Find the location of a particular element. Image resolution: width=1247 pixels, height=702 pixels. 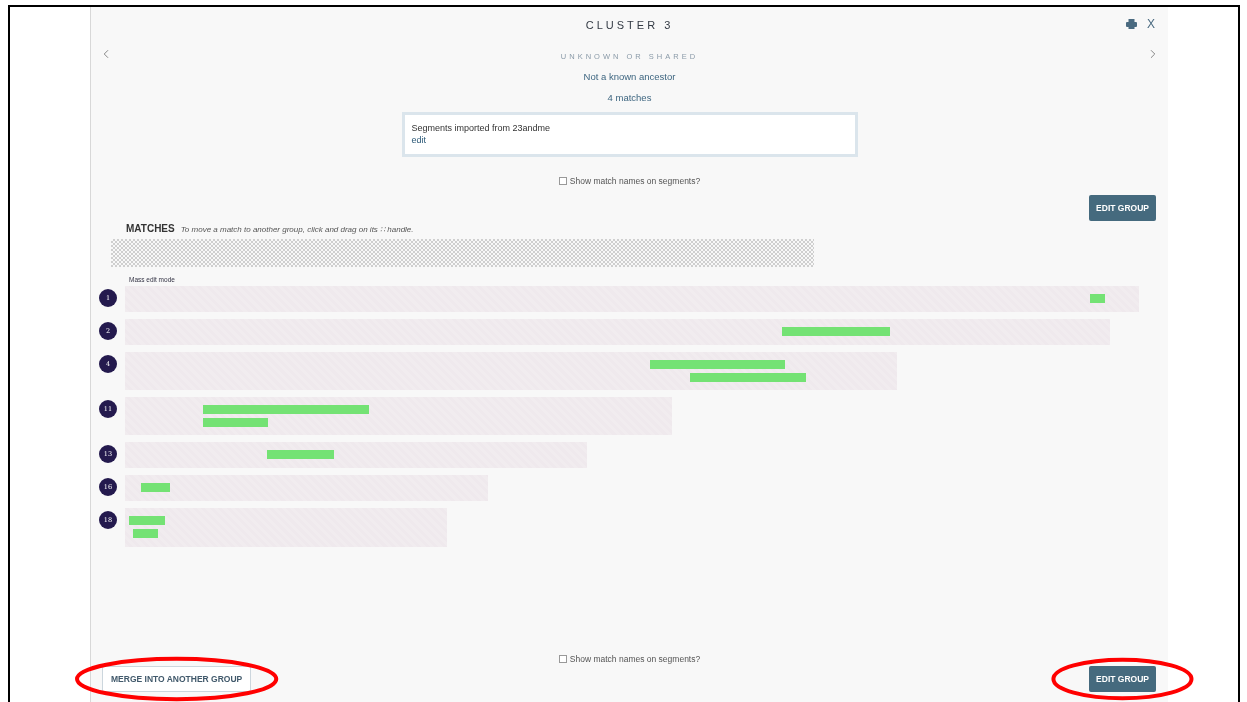

description: Not a known ancestor is located at coordinates (629, 76).